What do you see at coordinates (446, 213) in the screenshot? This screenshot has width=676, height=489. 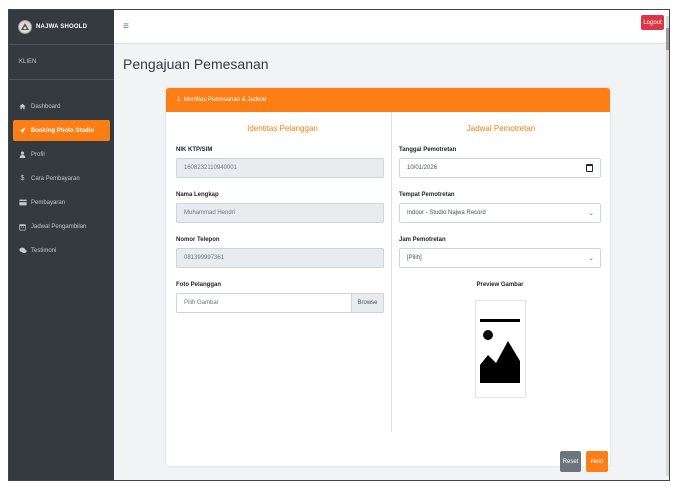 I see `place-value: Indoor - Studio Najwa Record` at bounding box center [446, 213].